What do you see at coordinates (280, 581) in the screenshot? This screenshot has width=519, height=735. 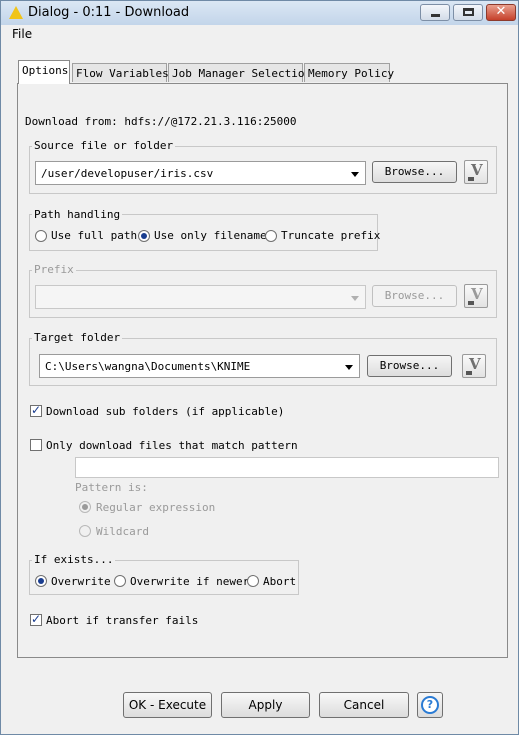 I see `abort-label: Abort` at bounding box center [280, 581].